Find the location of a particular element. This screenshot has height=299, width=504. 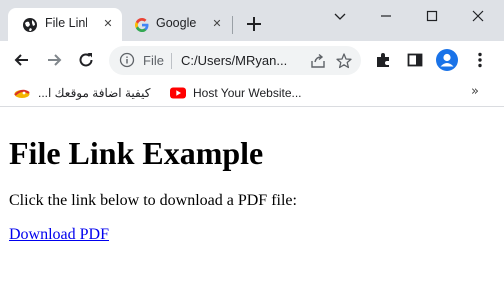

tab-google: Google ✕ is located at coordinates (178, 24).